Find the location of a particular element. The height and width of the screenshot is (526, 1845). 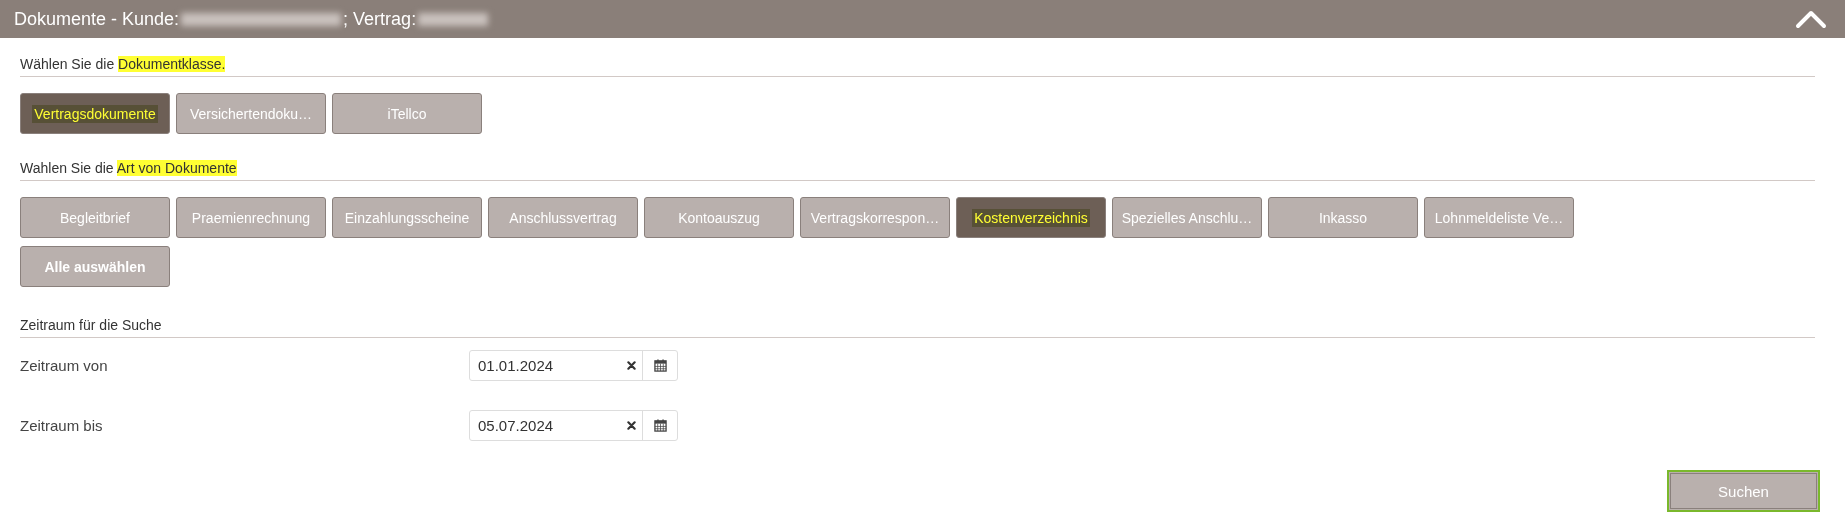

select-all-button: Alle auswählen is located at coordinates (95, 266).